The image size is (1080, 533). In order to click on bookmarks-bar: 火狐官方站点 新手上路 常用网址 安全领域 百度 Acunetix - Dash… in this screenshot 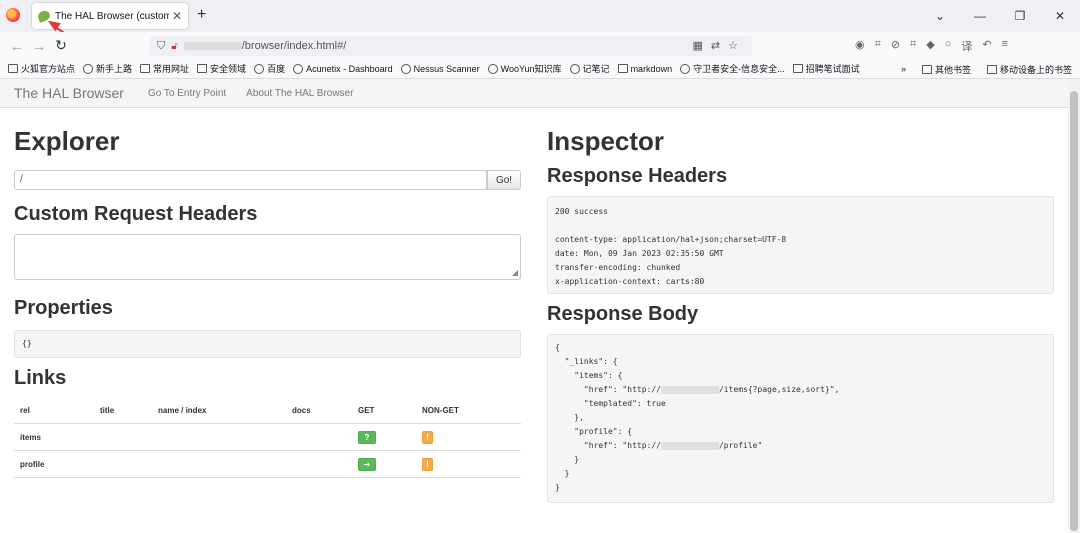, I will do `click(540, 69)`.